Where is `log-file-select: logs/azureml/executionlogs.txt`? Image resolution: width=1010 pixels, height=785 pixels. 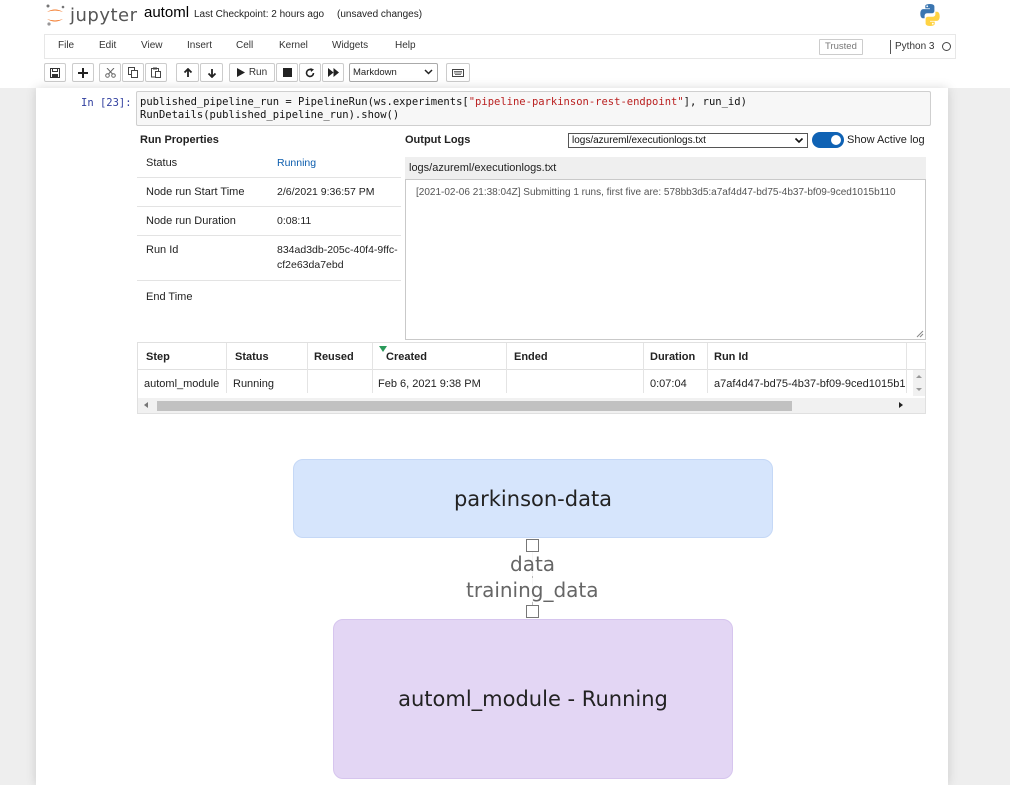
log-file-select: logs/azureml/executionlogs.txt is located at coordinates (688, 140).